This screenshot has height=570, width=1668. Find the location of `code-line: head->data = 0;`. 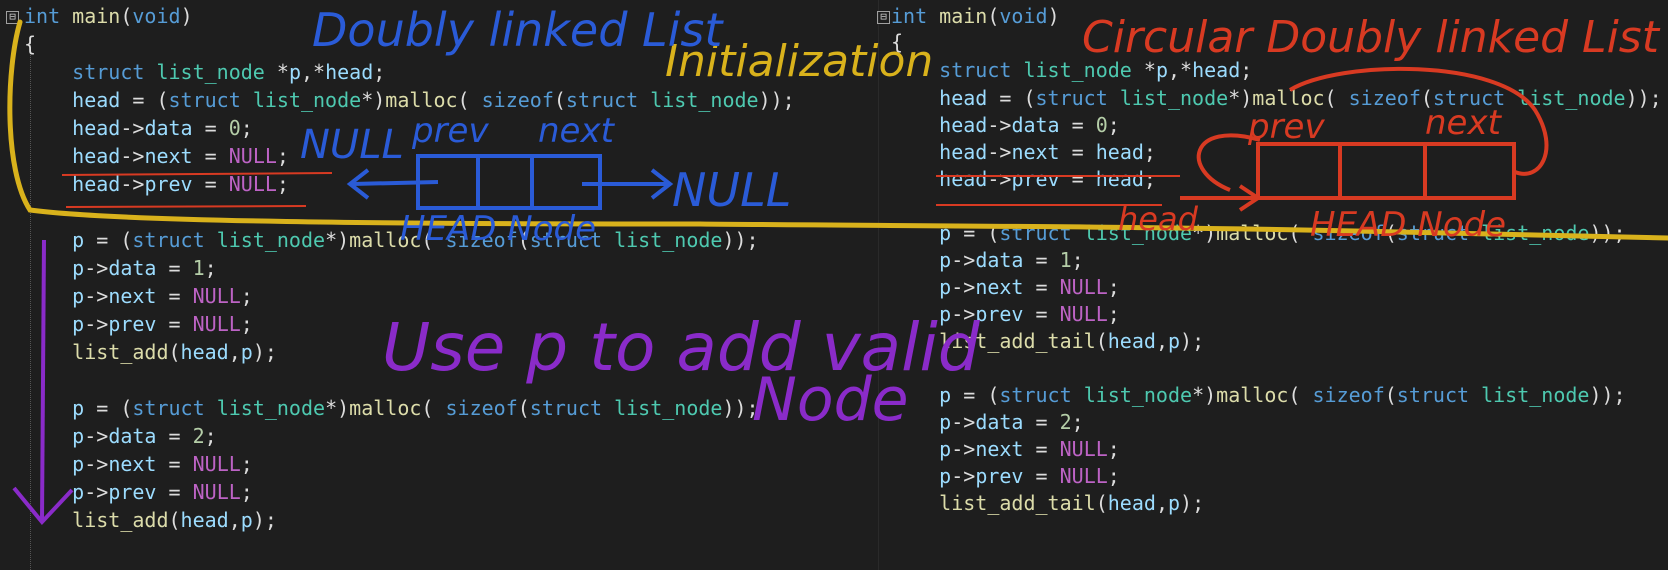

code-line: head->data = 0; is located at coordinates (138, 128).